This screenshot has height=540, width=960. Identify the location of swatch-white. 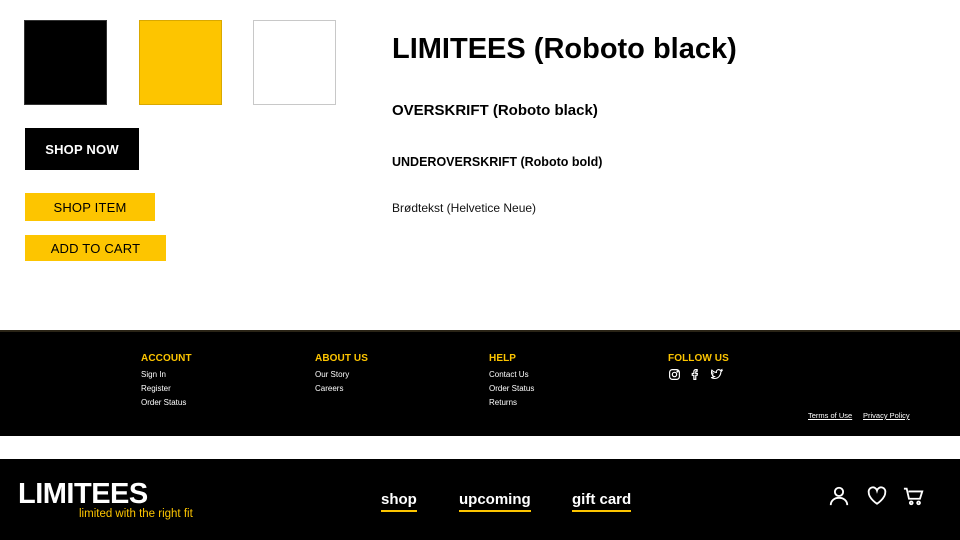
(294, 62).